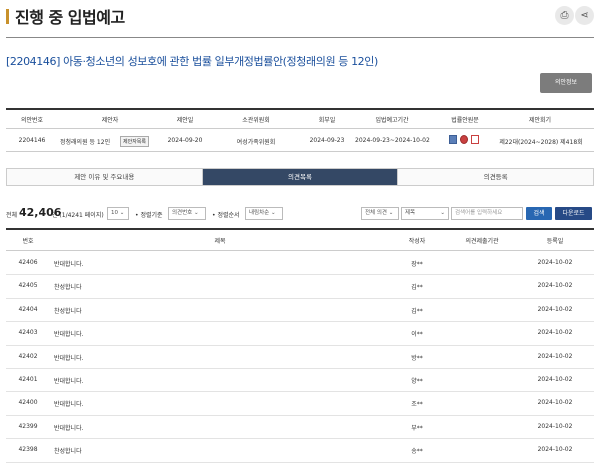  Describe the element at coordinates (417, 241) in the screenshot. I see `list-header-author: 작성자` at that location.